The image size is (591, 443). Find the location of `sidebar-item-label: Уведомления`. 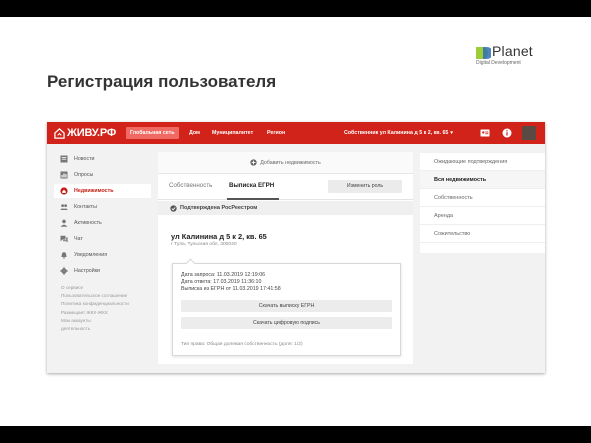

sidebar-item-label: Уведомления is located at coordinates (91, 255).